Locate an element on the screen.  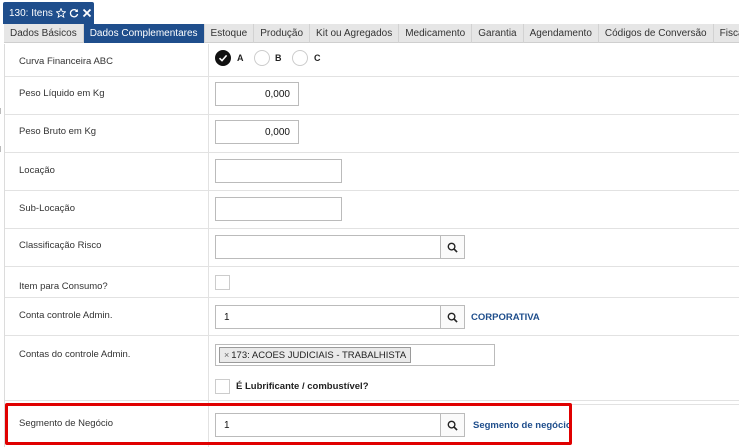
classificacao-risco-search-button is located at coordinates (453, 247).